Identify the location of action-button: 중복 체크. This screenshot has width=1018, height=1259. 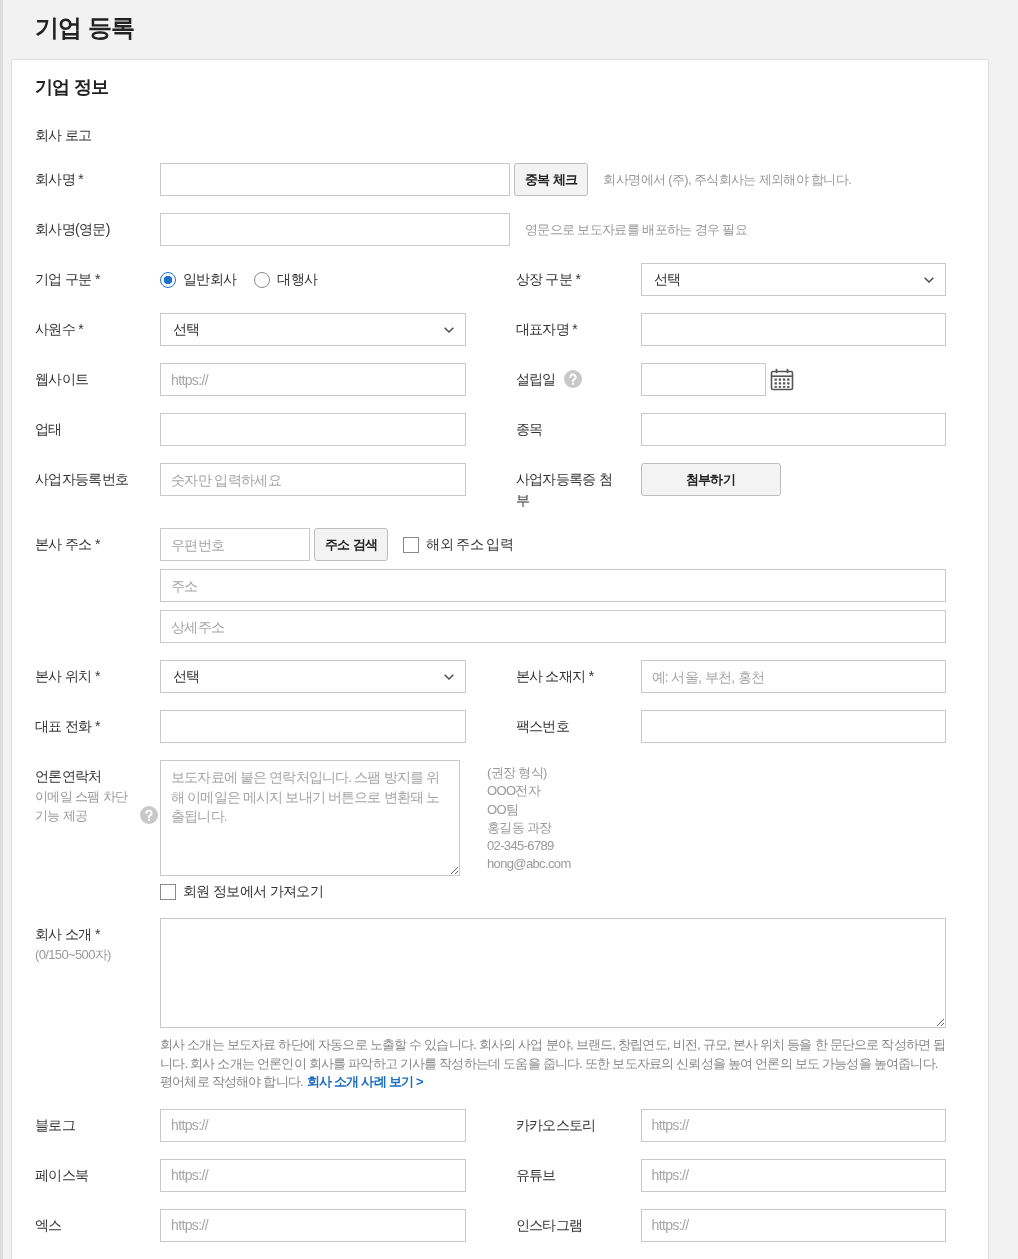
(551, 179).